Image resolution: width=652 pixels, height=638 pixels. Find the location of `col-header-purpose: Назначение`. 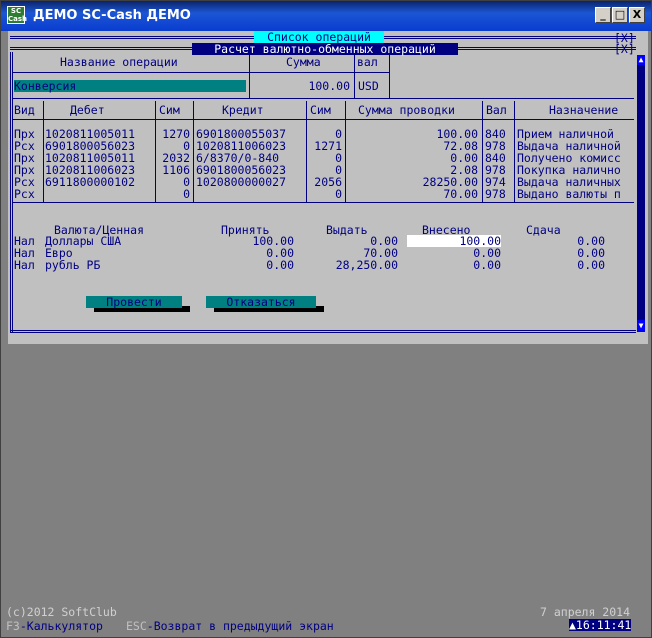

col-header-purpose: Назначение is located at coordinates (584, 110).